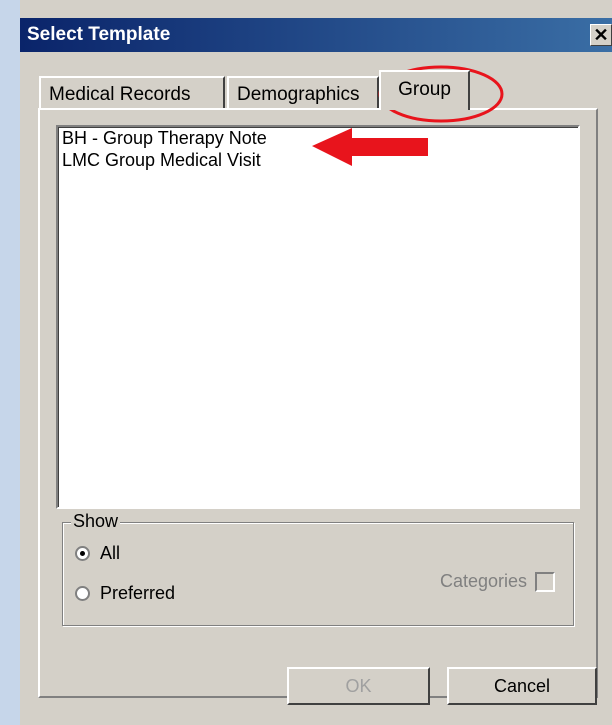 This screenshot has width=612, height=725. What do you see at coordinates (138, 593) in the screenshot?
I see `radio-preferred-label: Preferred` at bounding box center [138, 593].